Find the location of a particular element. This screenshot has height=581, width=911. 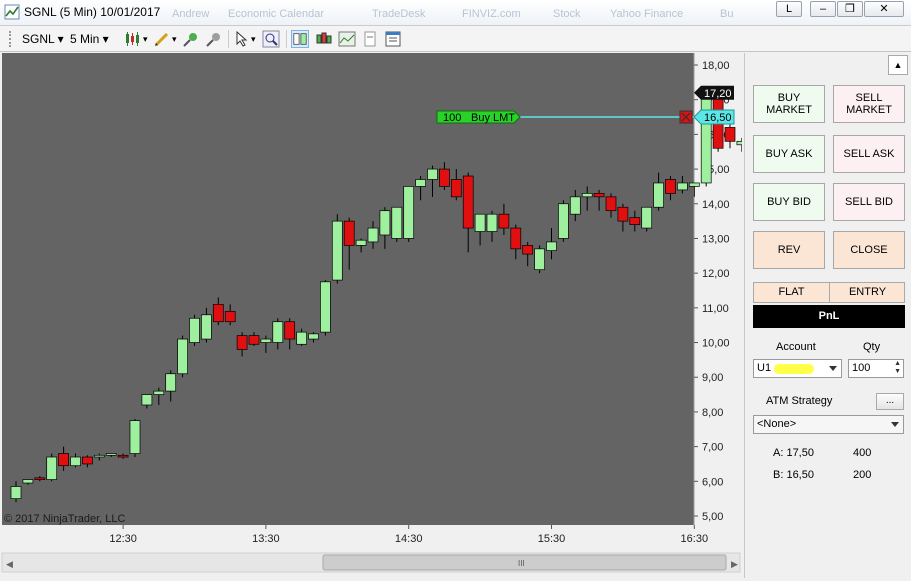

restore-button: ❐ is located at coordinates (850, 9).